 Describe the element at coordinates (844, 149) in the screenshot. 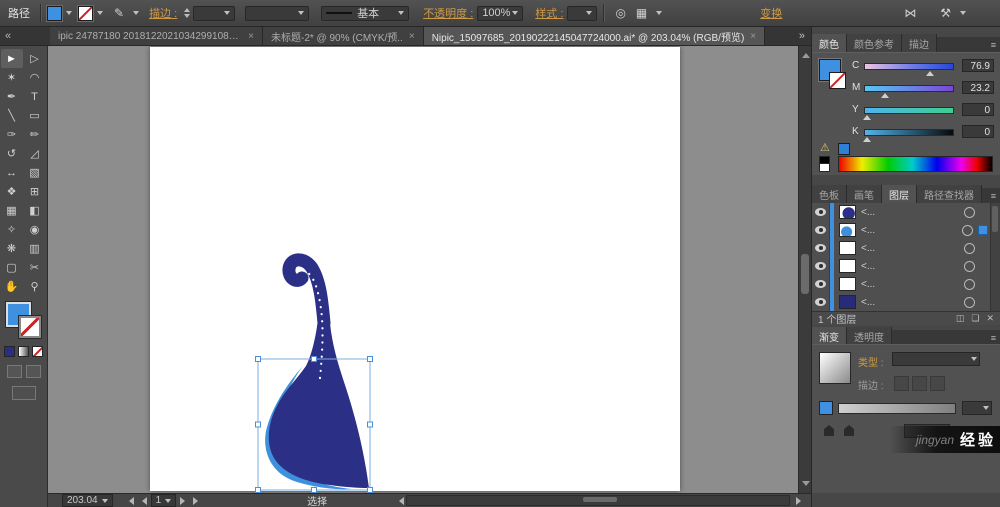

I see `in-gamut-swatch` at that location.